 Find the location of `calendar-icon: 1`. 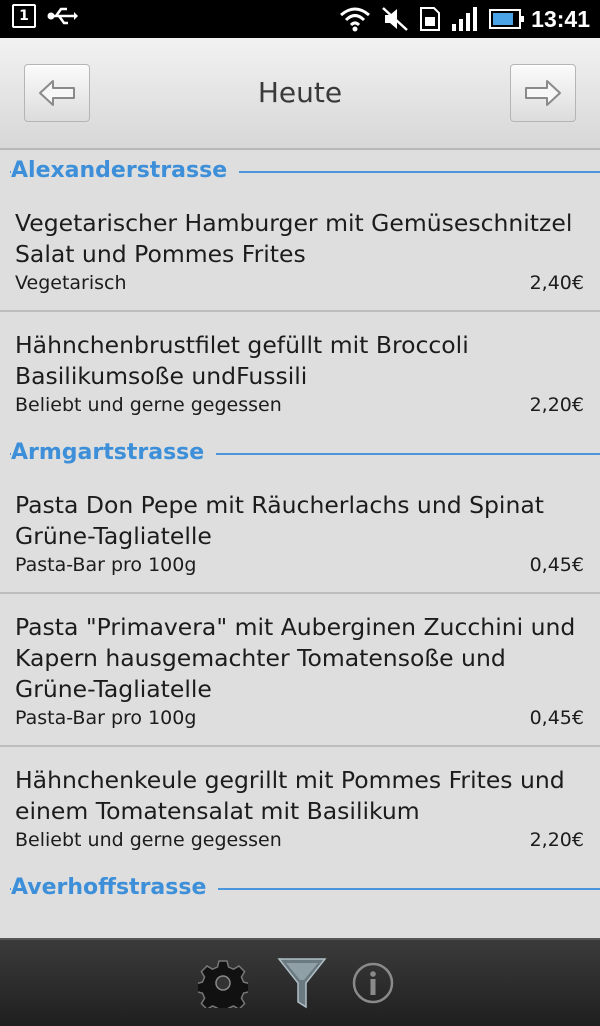

calendar-icon: 1 is located at coordinates (24, 16).